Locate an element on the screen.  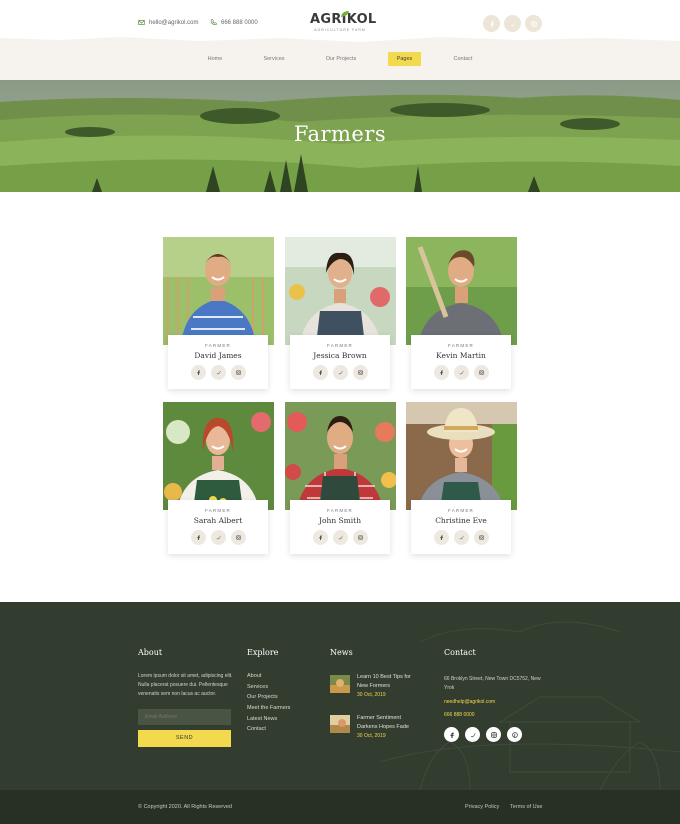
farmer-card: FARMER Jessica Brown is located at coordinates (340, 313).